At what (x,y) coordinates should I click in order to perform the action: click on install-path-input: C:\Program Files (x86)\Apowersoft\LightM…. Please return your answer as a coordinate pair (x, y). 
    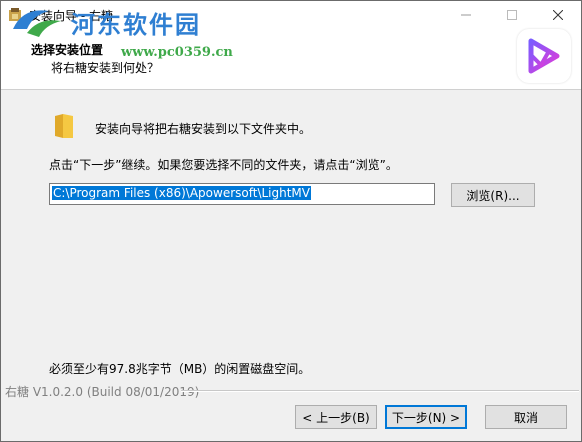
    Looking at the image, I should click on (242, 194).